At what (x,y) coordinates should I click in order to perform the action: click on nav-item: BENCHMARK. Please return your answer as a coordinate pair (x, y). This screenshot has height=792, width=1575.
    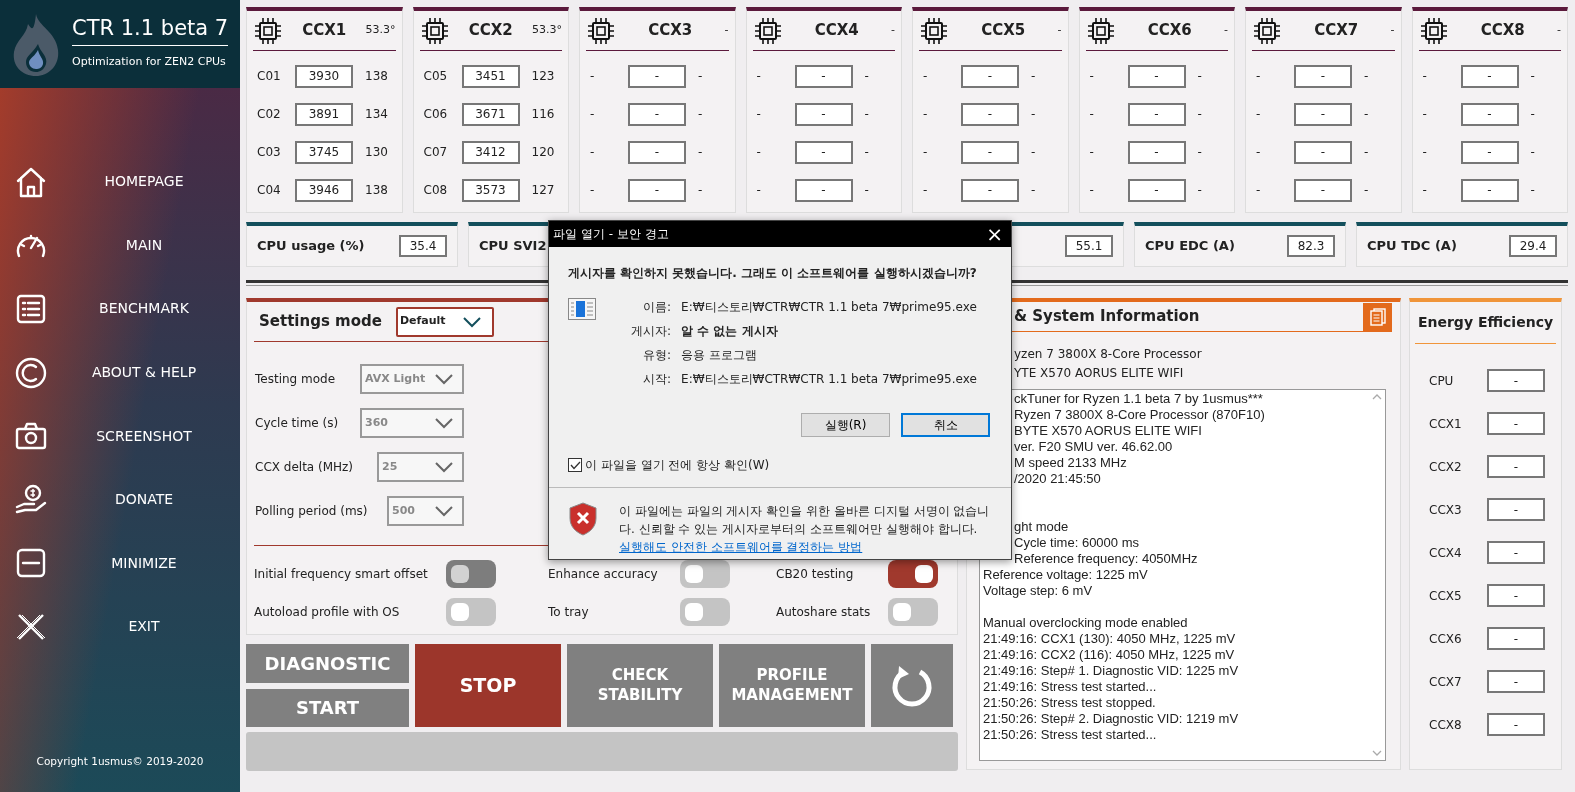
    Looking at the image, I should click on (144, 309).